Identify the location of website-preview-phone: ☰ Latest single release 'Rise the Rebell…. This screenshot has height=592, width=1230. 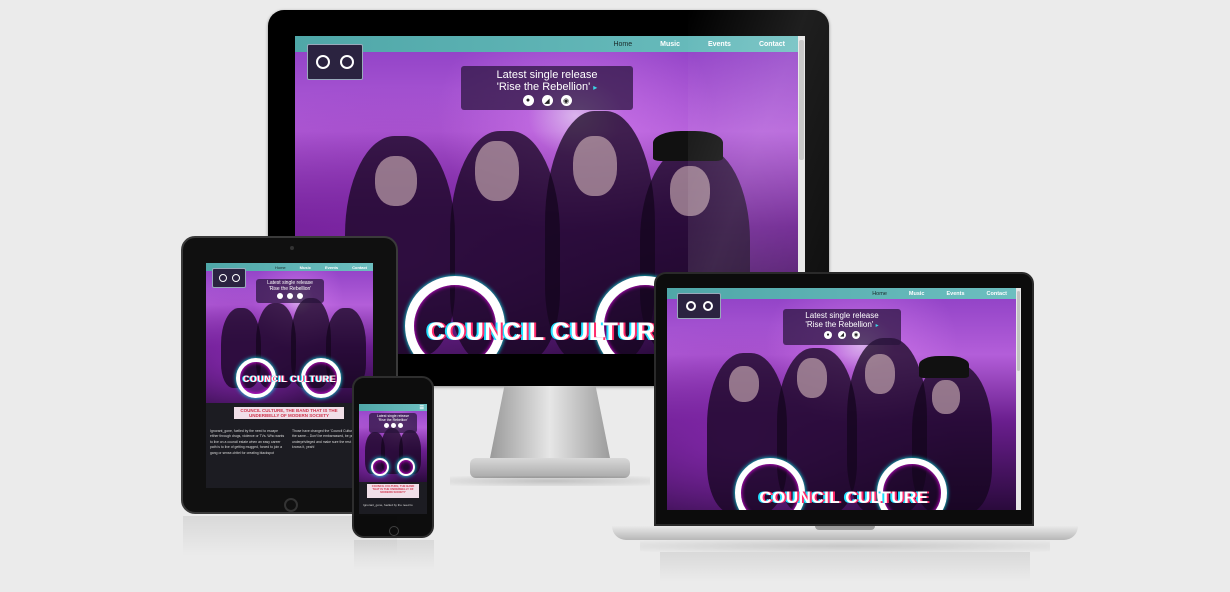
(393, 443).